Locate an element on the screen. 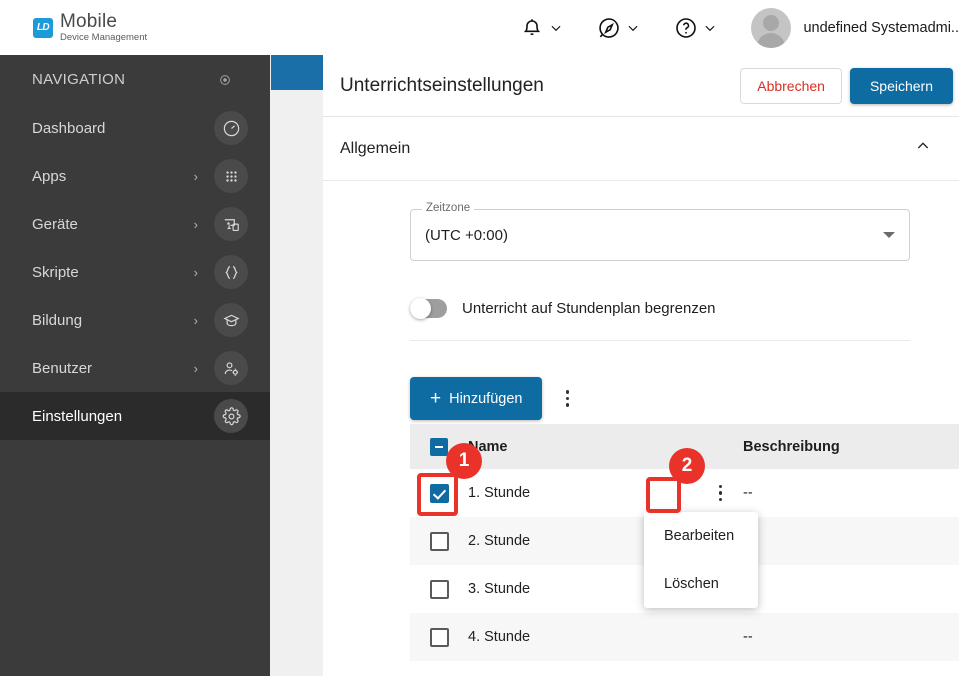  help-circle-icon is located at coordinates (686, 28).